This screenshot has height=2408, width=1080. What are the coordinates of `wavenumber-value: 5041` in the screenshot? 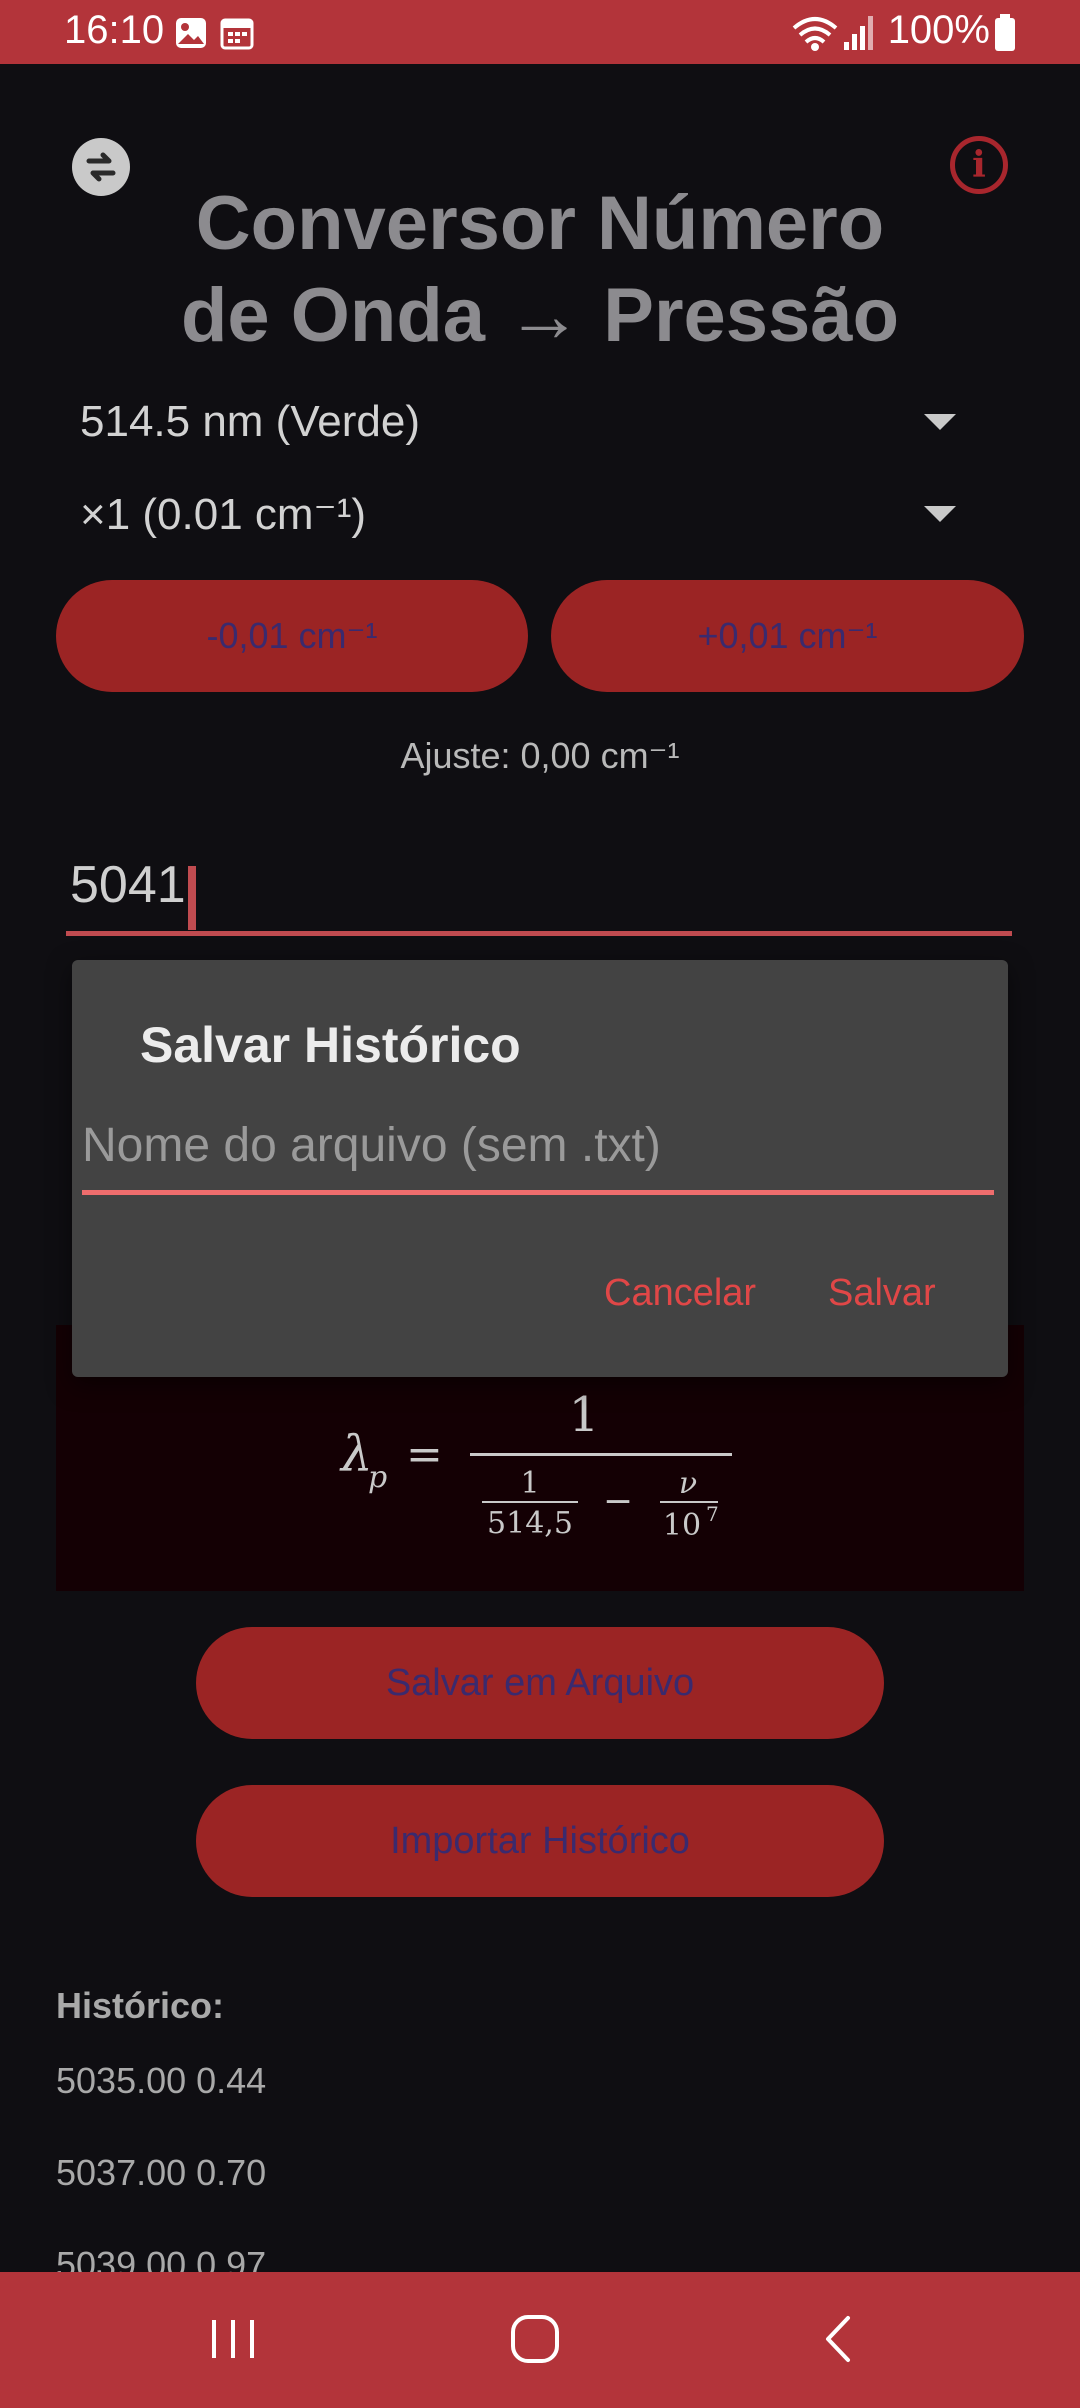 It's located at (128, 885).